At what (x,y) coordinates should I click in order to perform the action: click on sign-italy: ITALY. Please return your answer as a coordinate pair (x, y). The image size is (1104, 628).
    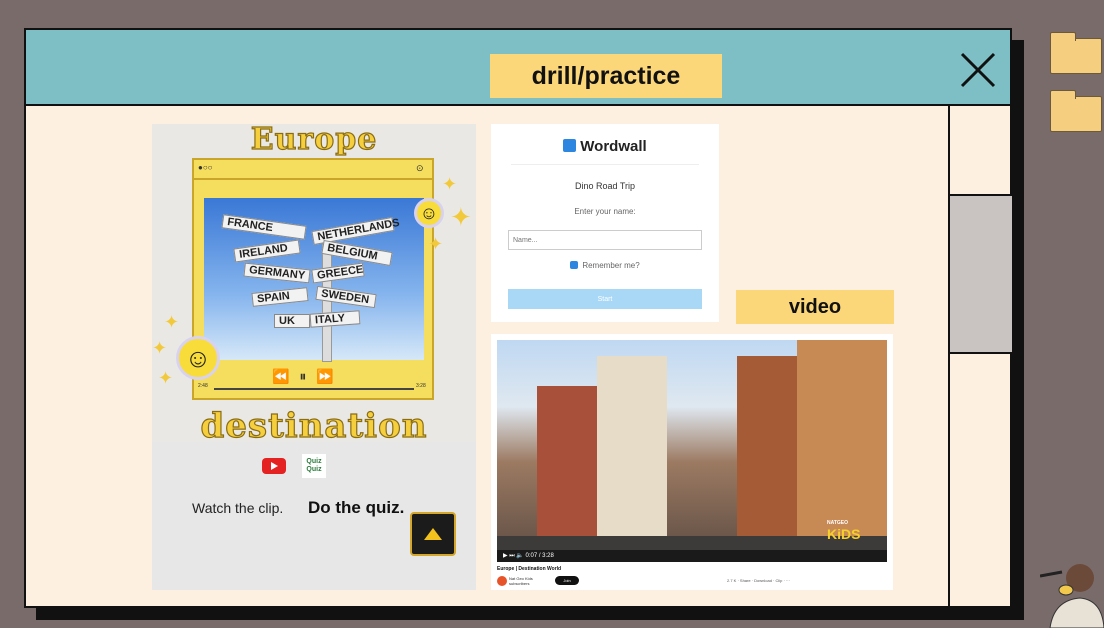
    Looking at the image, I should click on (335, 319).